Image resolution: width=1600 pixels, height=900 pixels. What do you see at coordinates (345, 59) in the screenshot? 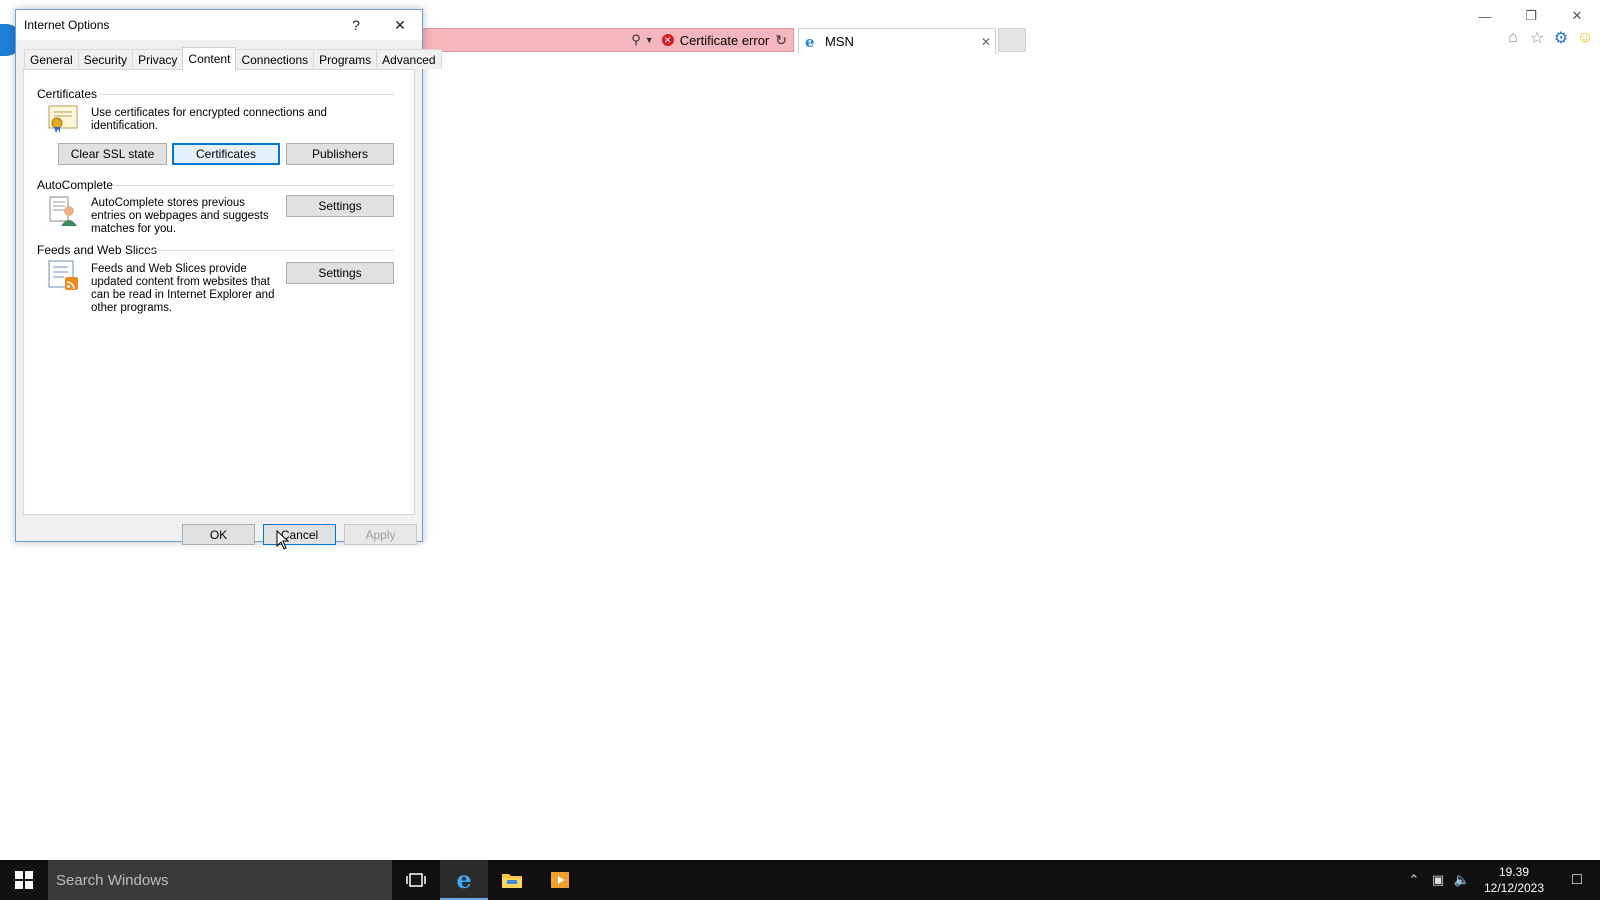
I see `tab-programs: Programs` at bounding box center [345, 59].